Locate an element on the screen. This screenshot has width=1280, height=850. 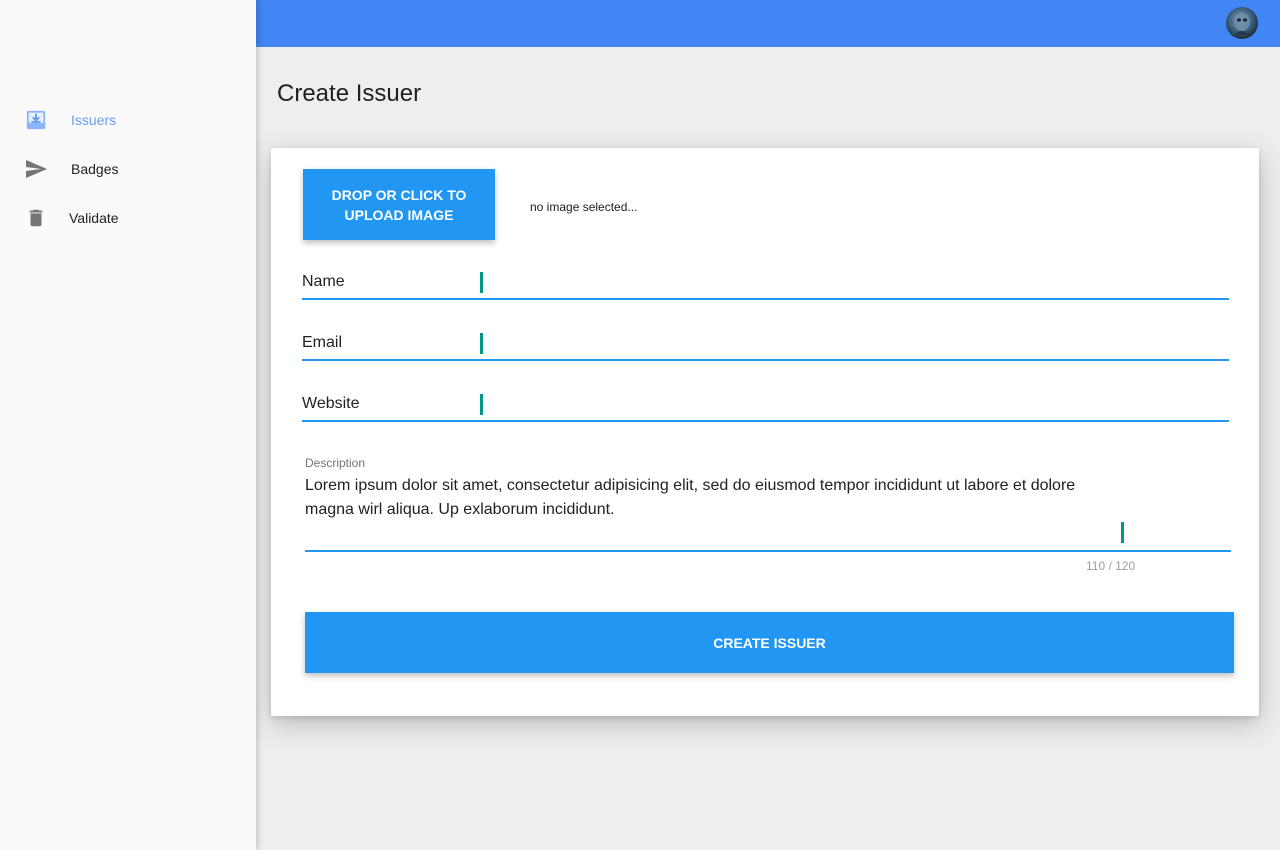
send-icon is located at coordinates (36, 169).